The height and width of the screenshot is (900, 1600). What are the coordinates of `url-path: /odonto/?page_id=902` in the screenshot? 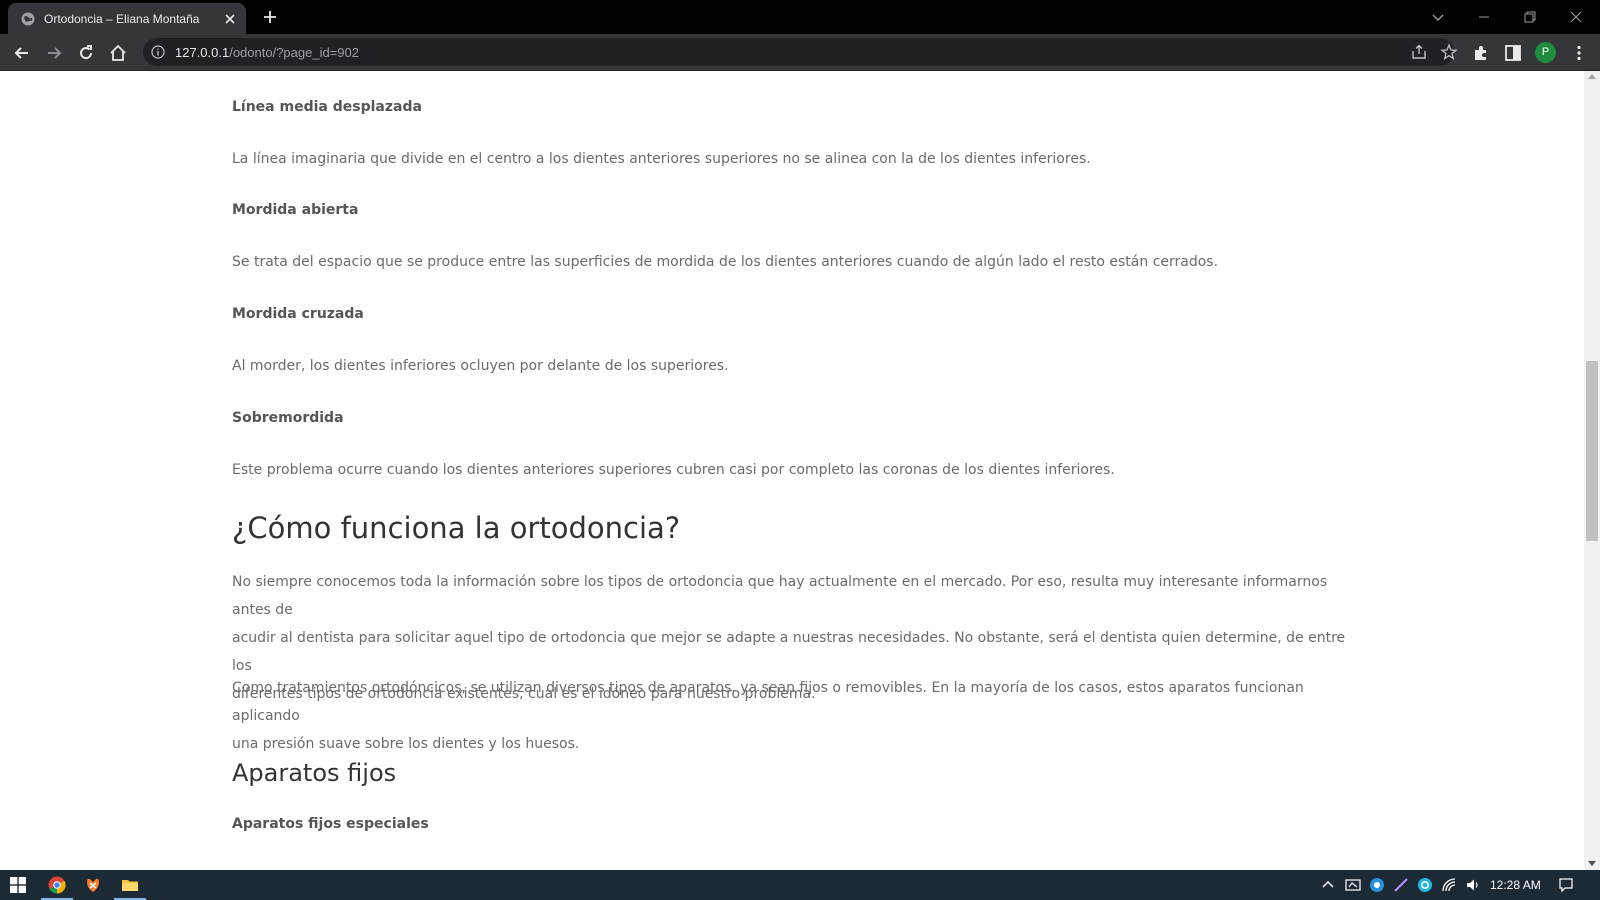 It's located at (294, 52).